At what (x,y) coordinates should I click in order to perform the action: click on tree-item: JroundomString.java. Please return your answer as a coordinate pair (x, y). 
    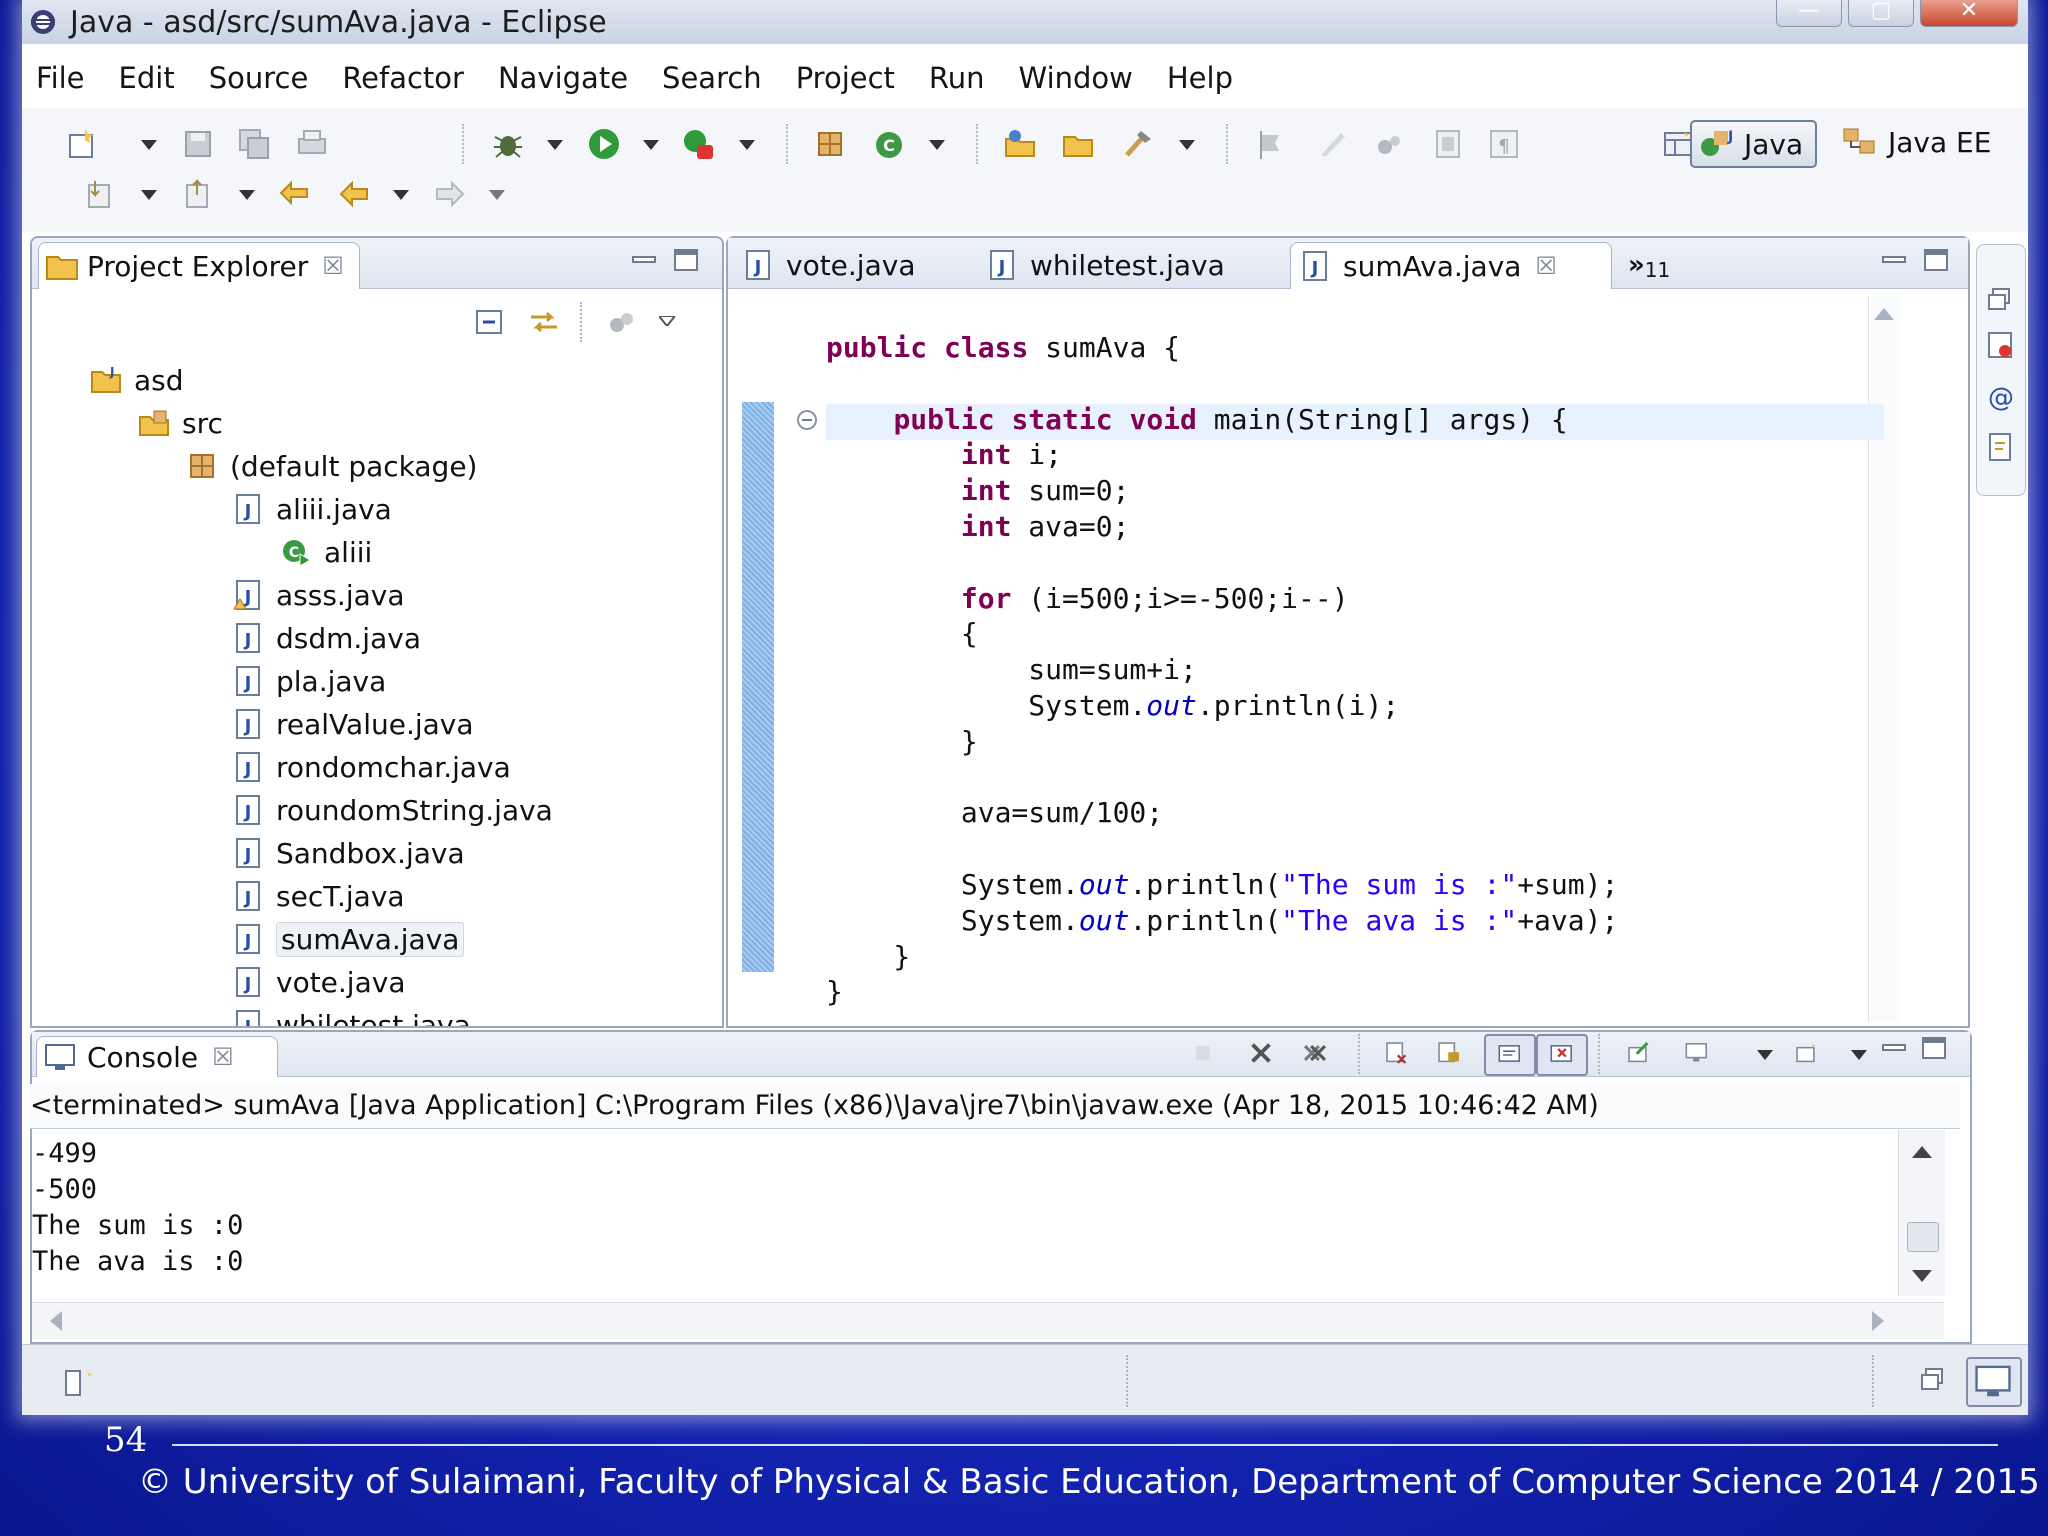
    Looking at the image, I should click on (391, 810).